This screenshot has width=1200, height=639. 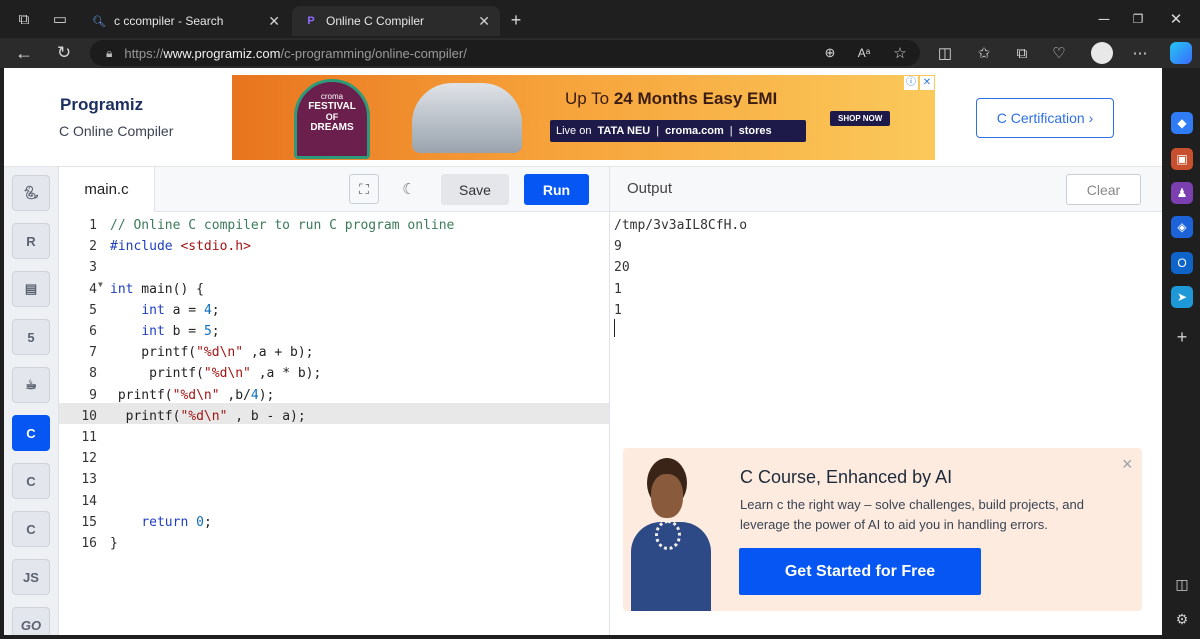 I want to click on run-label: Run, so click(x=556, y=189).